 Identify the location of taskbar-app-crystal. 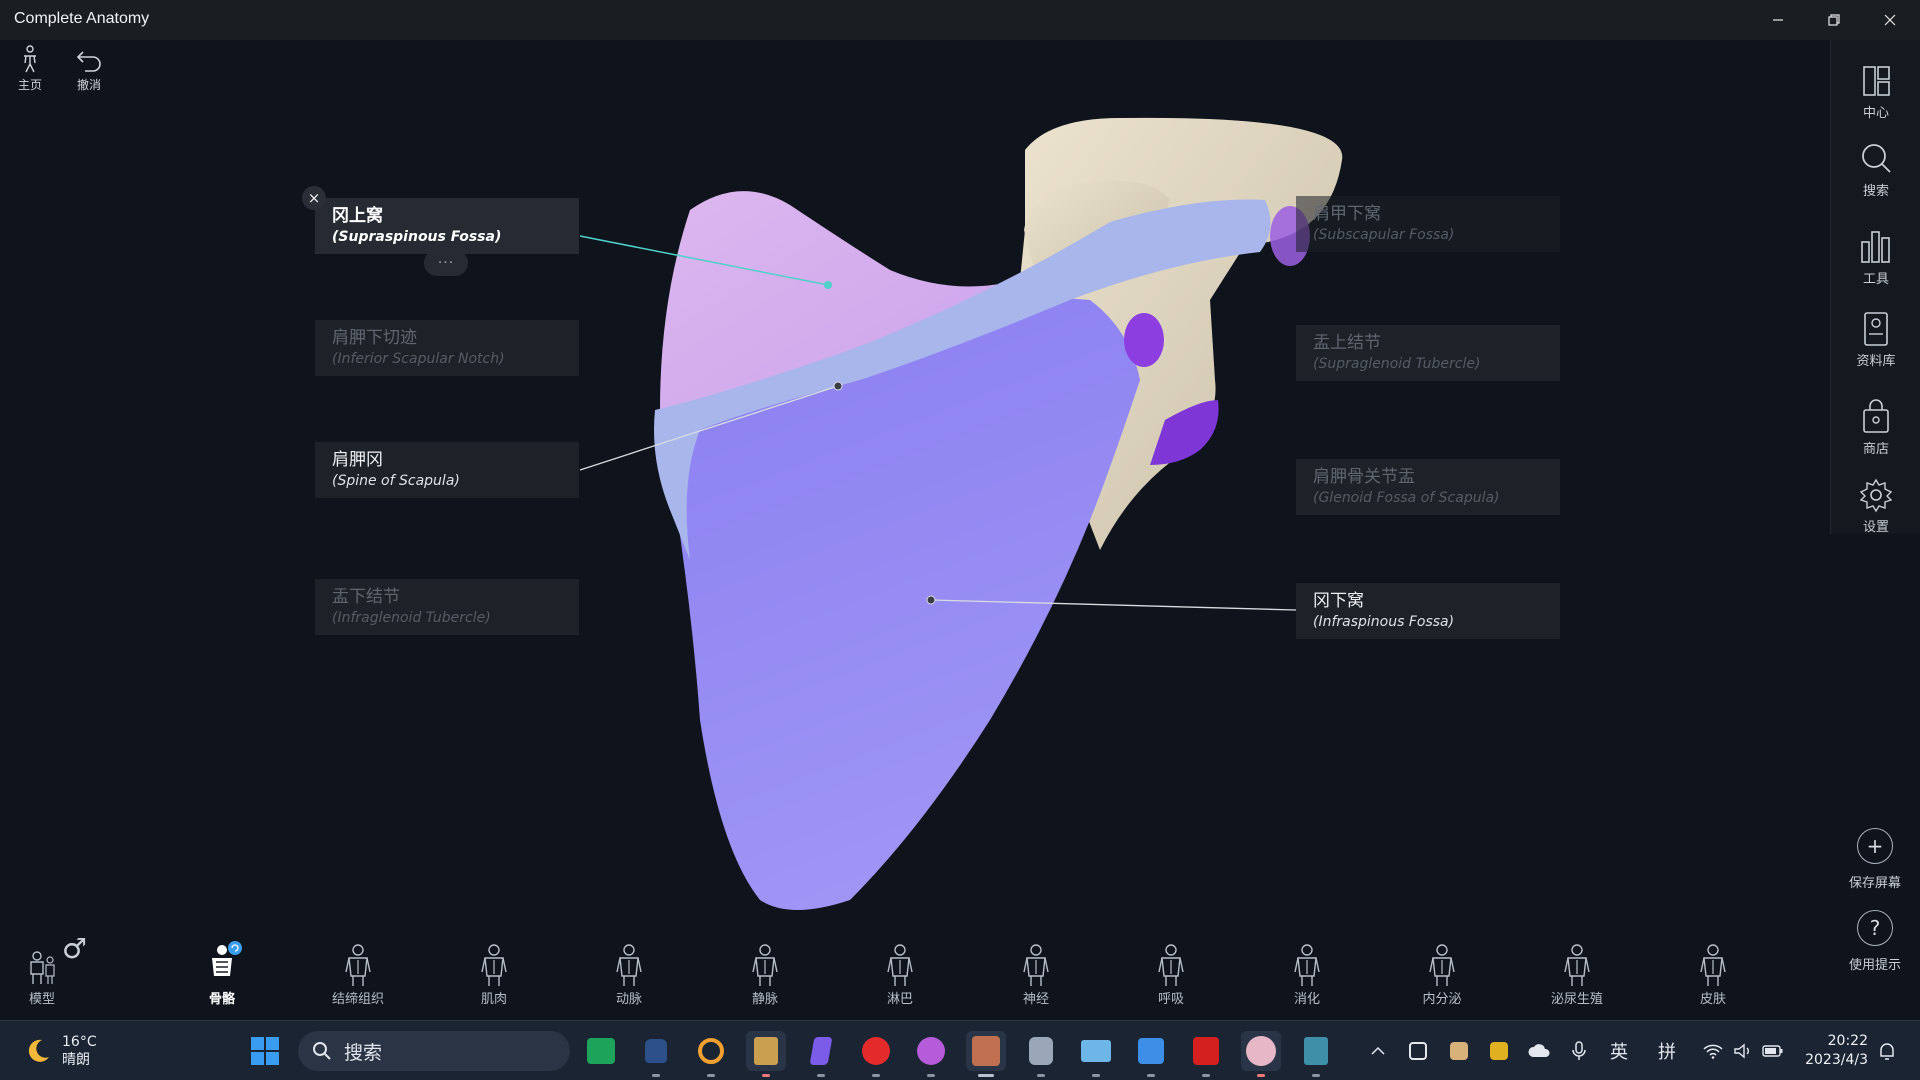
(821, 1054).